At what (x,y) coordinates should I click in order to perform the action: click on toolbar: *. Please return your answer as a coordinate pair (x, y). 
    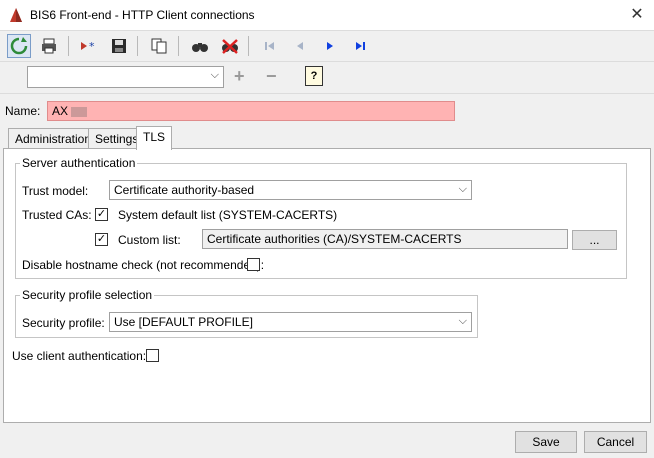
    Looking at the image, I should click on (327, 46).